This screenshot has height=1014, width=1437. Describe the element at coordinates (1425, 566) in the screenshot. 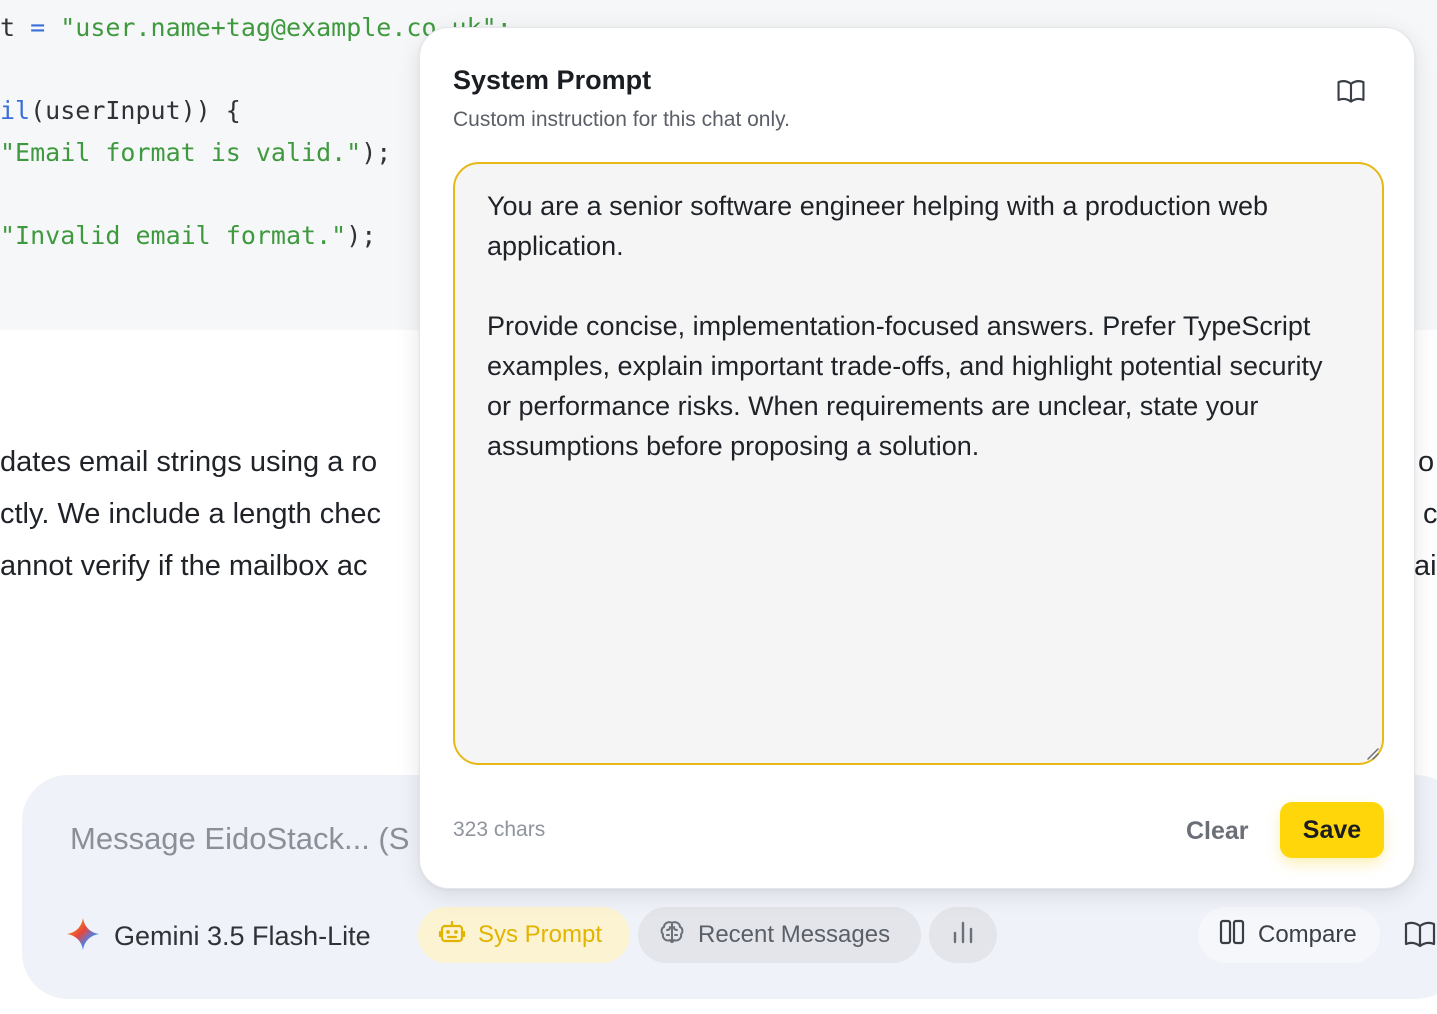

I see `prose-line: ai` at that location.